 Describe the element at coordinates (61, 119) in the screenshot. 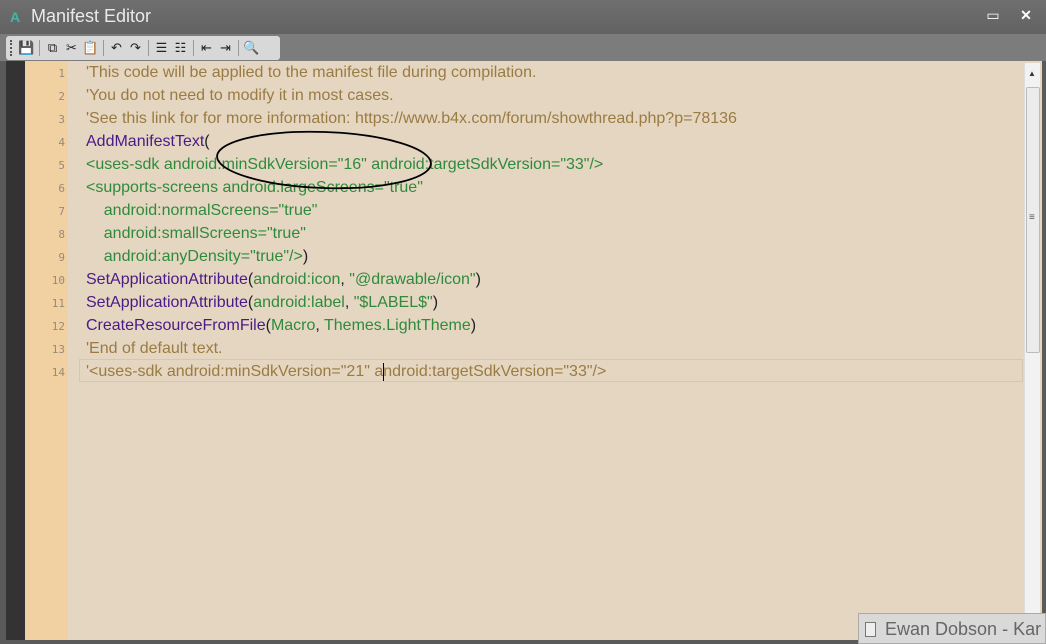

I see `line-number: 3` at that location.